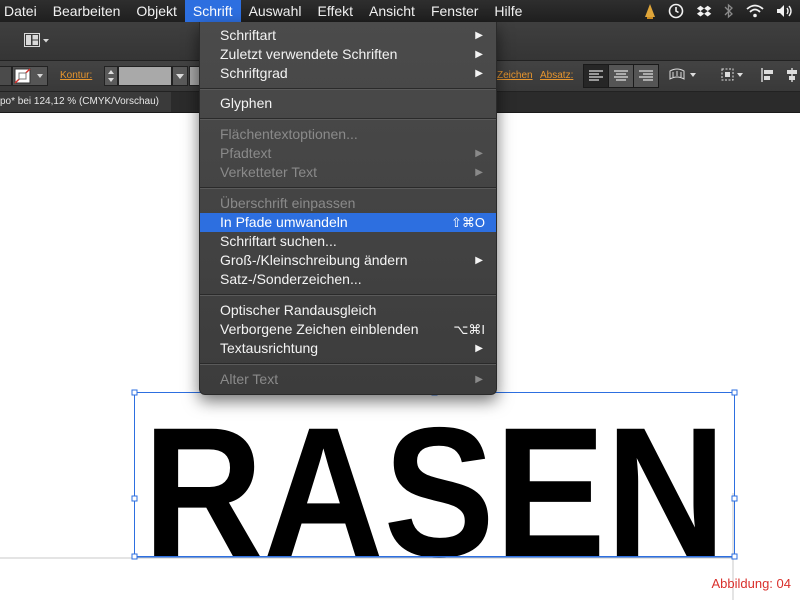  What do you see at coordinates (469, 329) in the screenshot?
I see `menu-item-shortcut: ⌥⌘I` at bounding box center [469, 329].